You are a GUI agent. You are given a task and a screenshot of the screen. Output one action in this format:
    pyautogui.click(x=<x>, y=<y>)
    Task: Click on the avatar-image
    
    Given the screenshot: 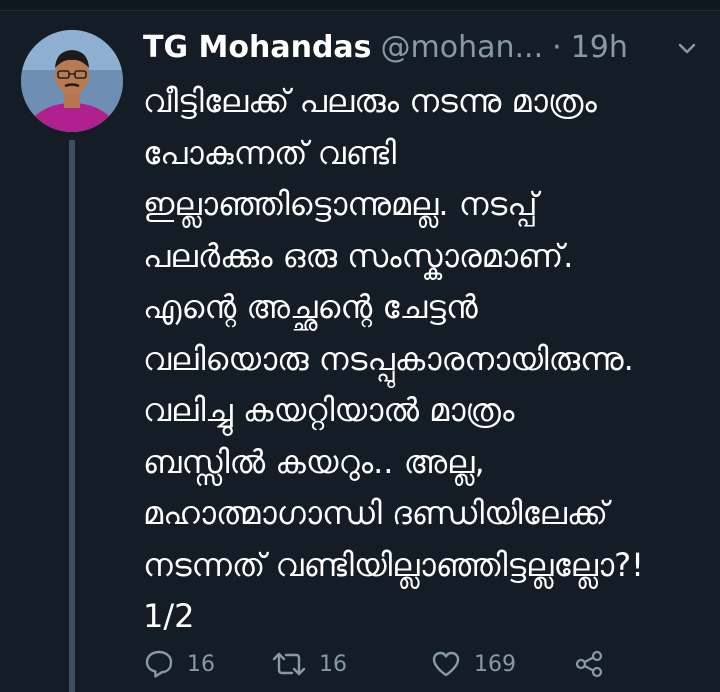 What is the action you would take?
    pyautogui.click(x=72, y=81)
    